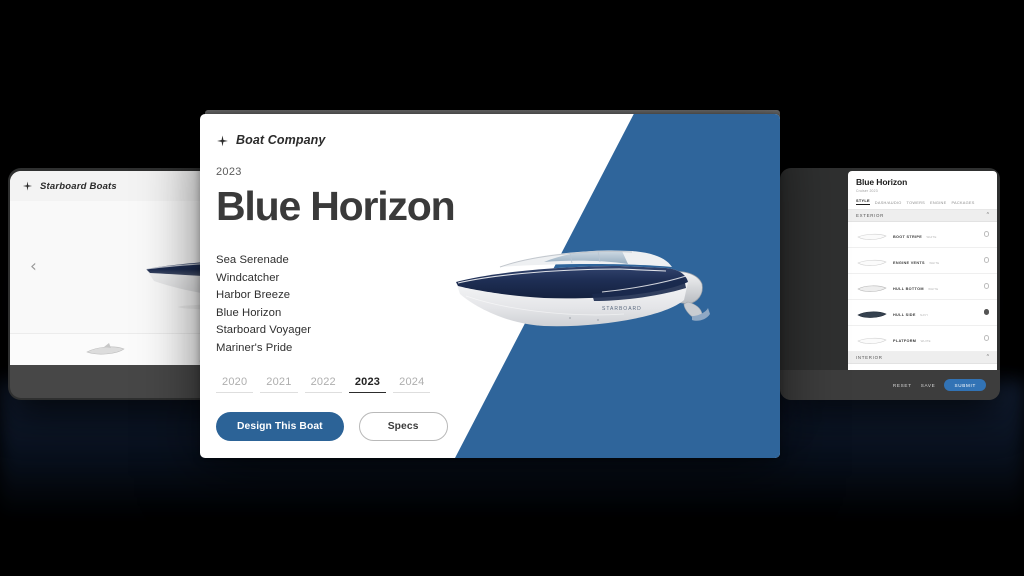 This screenshot has height=576, width=1024. I want to click on option-row: HULL SIDE NAVY, so click(922, 312).